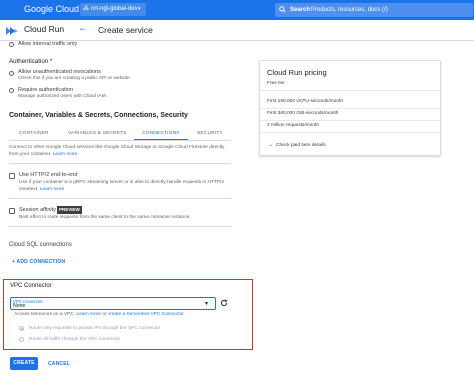  Describe the element at coordinates (293, 125) in the screenshot. I see `pricing-item: 2 million requests/month` at that location.